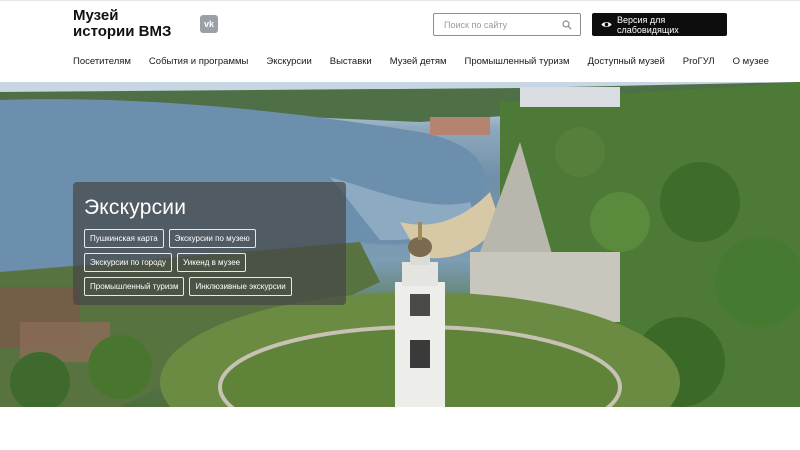 The height and width of the screenshot is (450, 800). I want to click on blind-version-label: Версия для слабовидящих, so click(648, 24).